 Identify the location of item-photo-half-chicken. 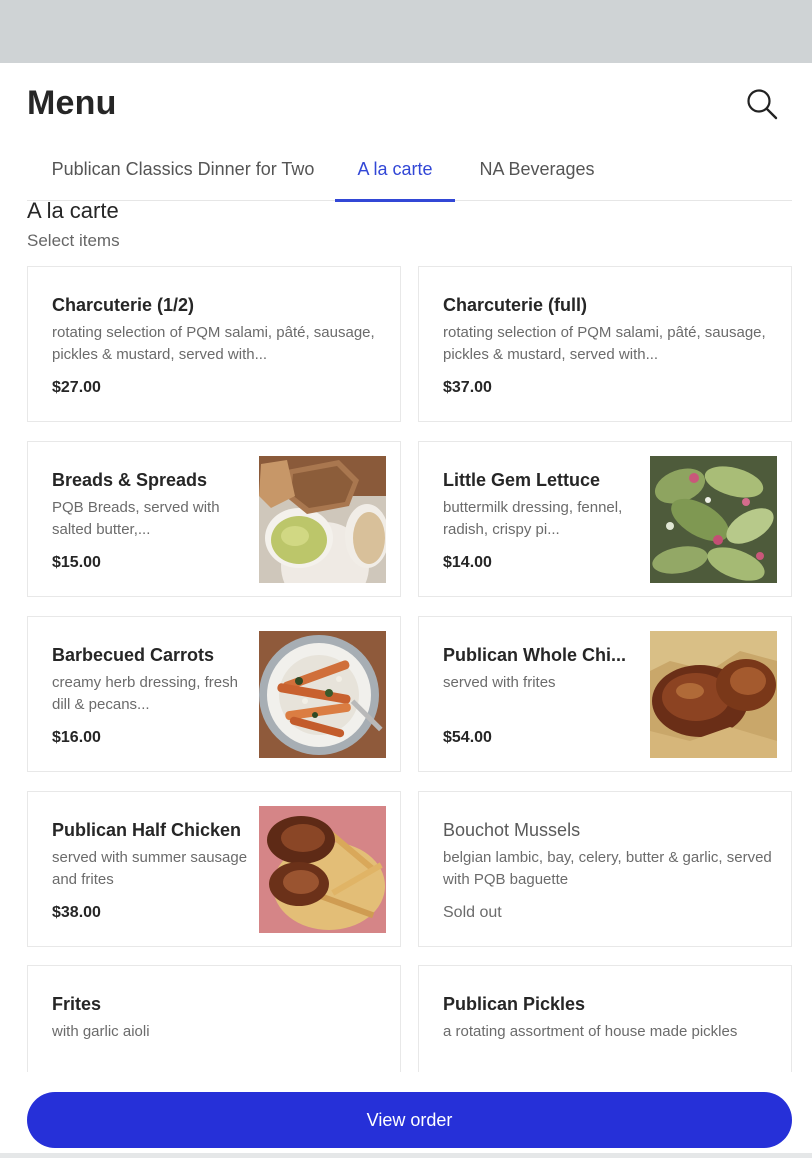
(322, 869).